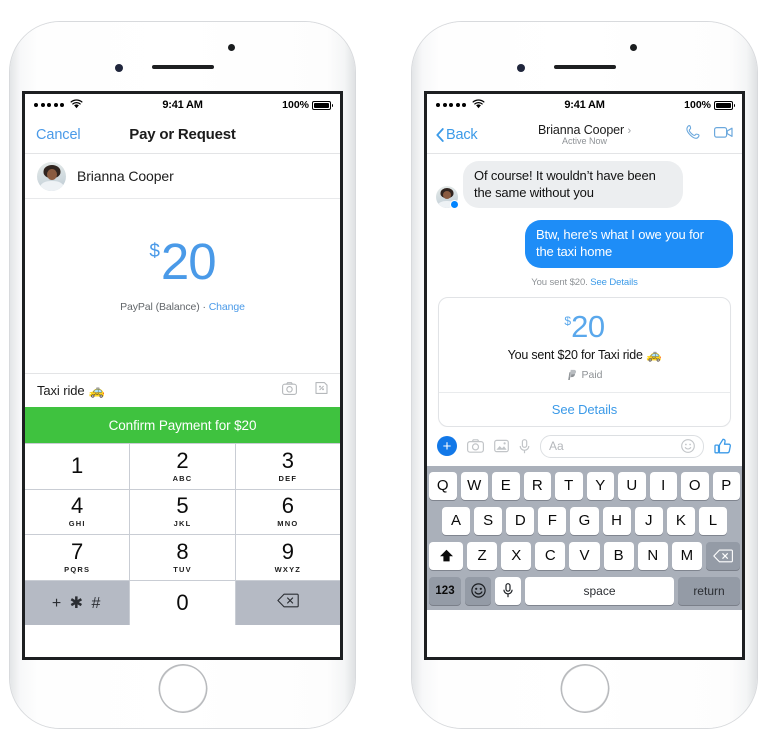  Describe the element at coordinates (618, 555) in the screenshot. I see `key-b: B` at that location.